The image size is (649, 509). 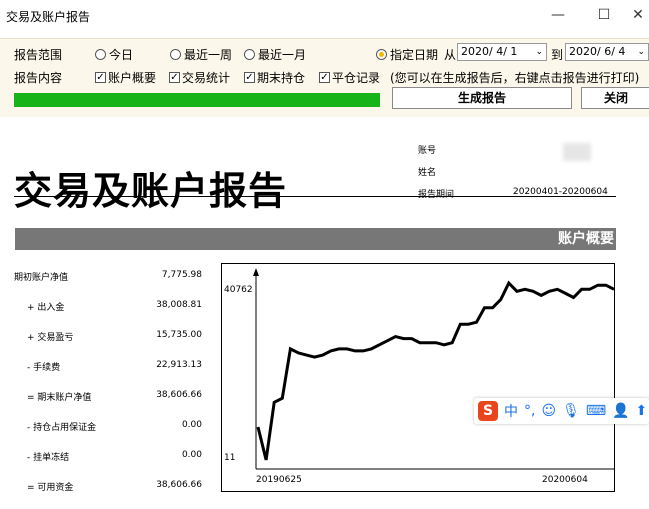 I want to click on from-date-picker: 2020/ 4/ 1 ⌄, so click(x=502, y=52).